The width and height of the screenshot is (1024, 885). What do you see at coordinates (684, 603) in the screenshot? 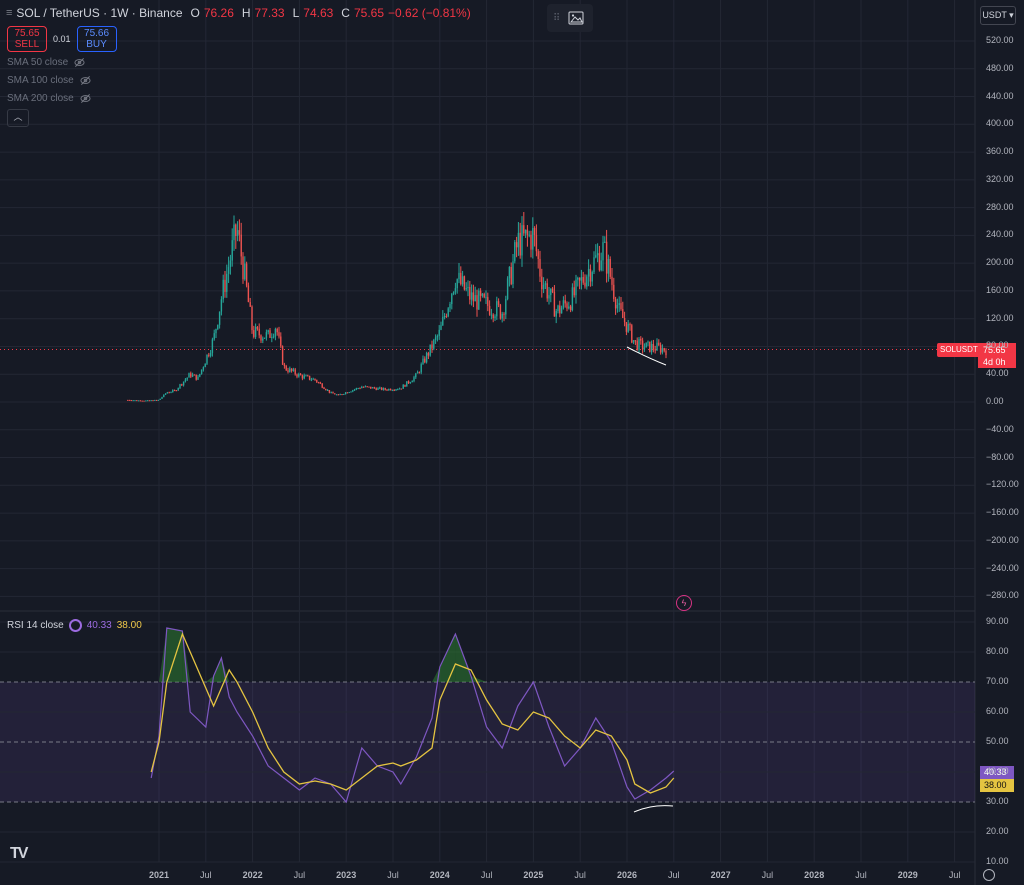
I see `alert-icon: ϟ` at bounding box center [684, 603].